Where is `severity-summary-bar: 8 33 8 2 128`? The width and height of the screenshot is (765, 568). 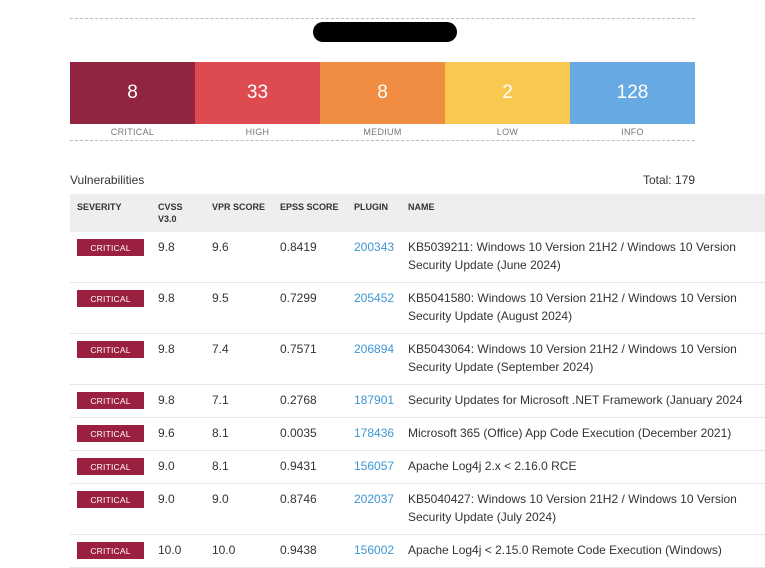 severity-summary-bar: 8 33 8 2 128 is located at coordinates (382, 93).